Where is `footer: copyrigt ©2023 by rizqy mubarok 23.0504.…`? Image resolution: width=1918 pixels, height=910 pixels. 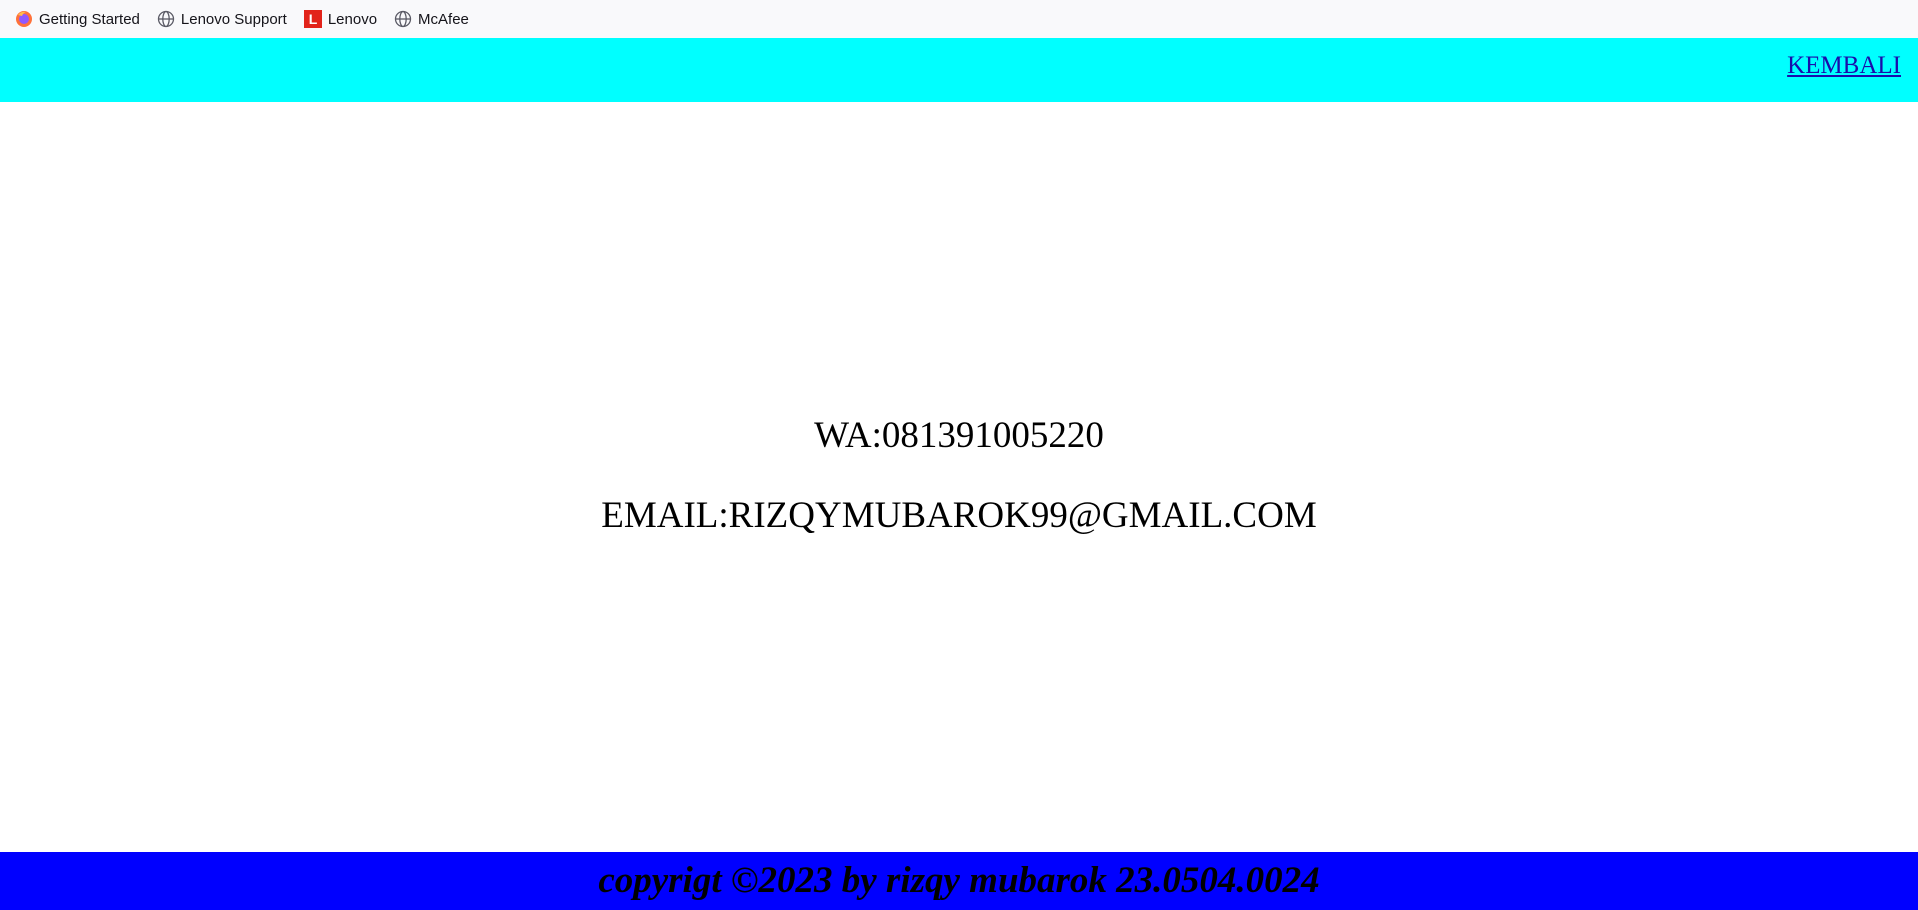
footer: copyrigt ©2023 by rizqy mubarok 23.0504.… is located at coordinates (959, 881).